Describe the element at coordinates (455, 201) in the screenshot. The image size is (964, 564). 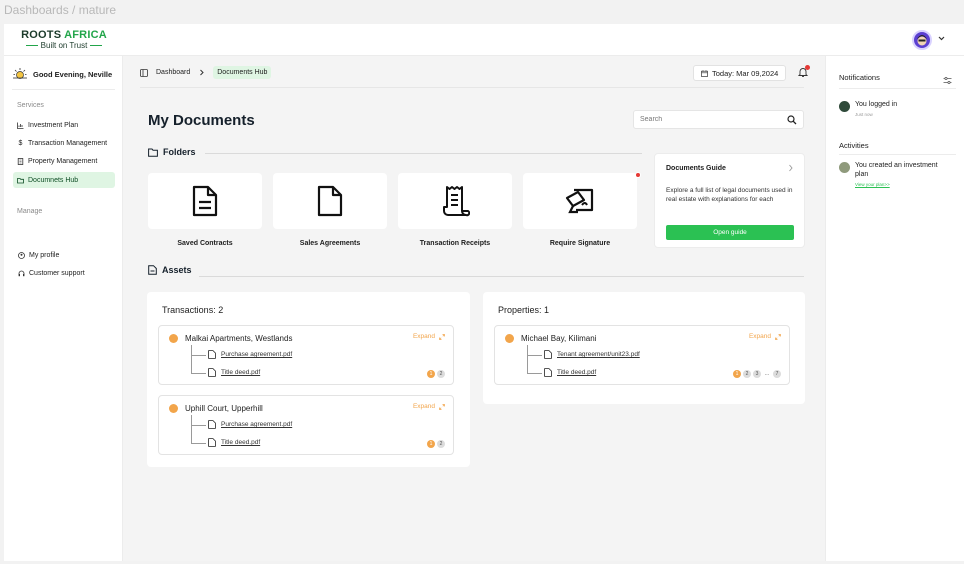
I see `folder-transaction-receipts` at that location.